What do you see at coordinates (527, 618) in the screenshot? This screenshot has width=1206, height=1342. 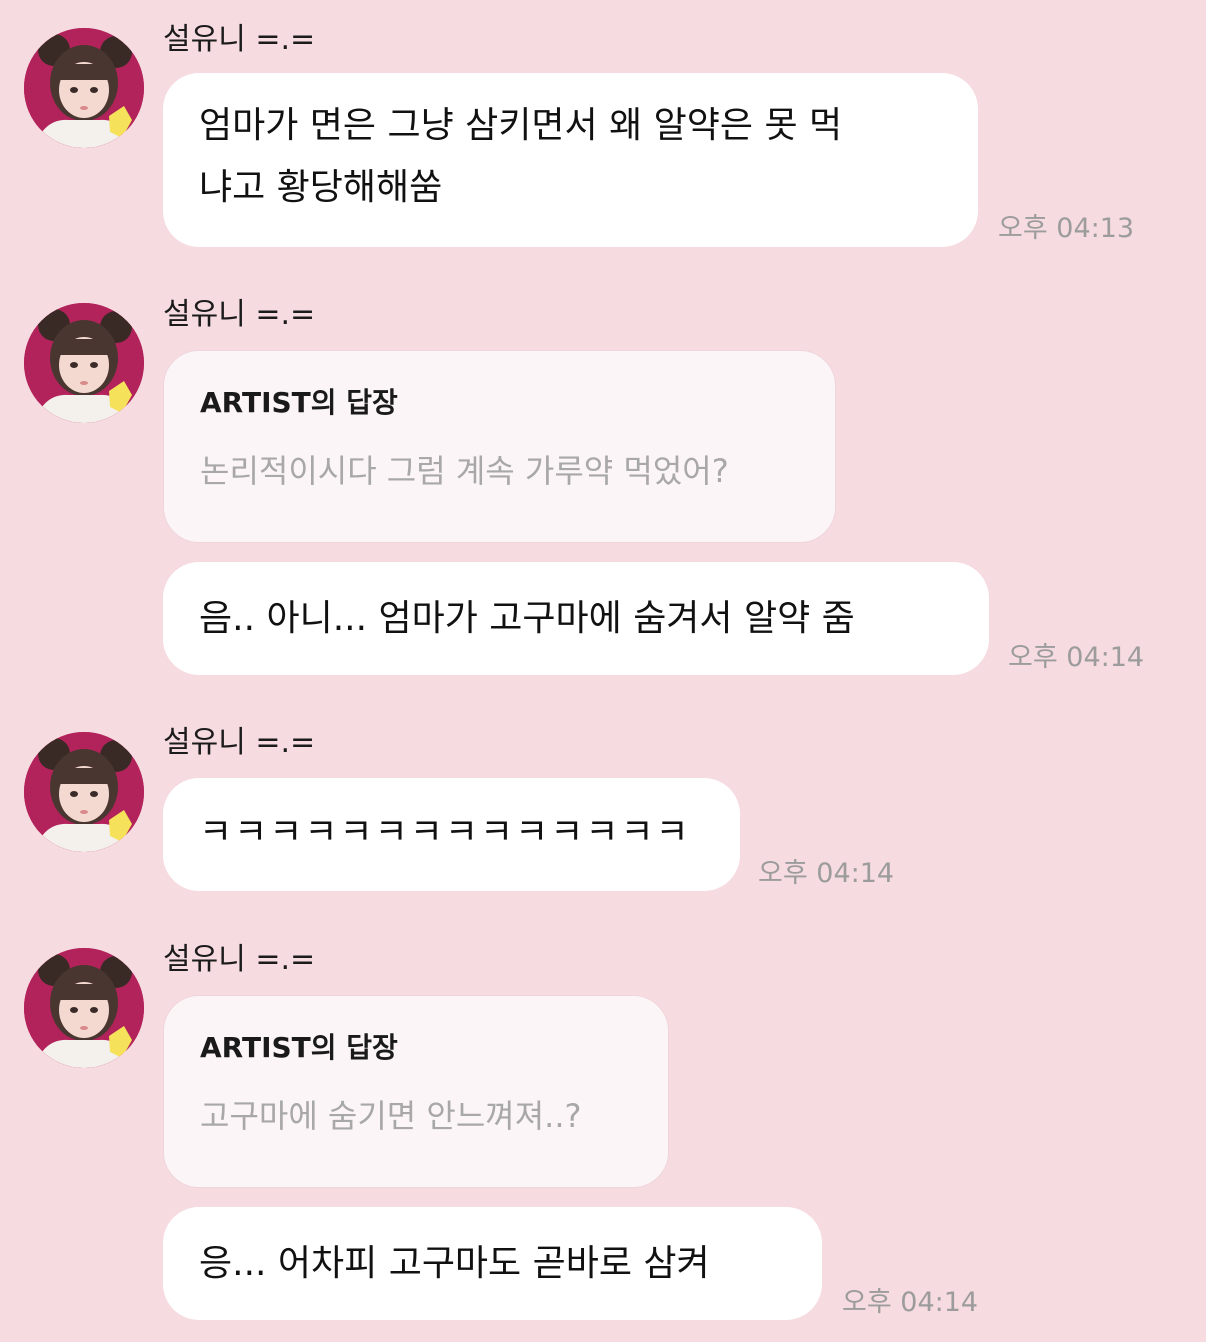 I see `message-line: 음.. 아니... 엄마가 고구마에 숨겨서 알약 줌` at bounding box center [527, 618].